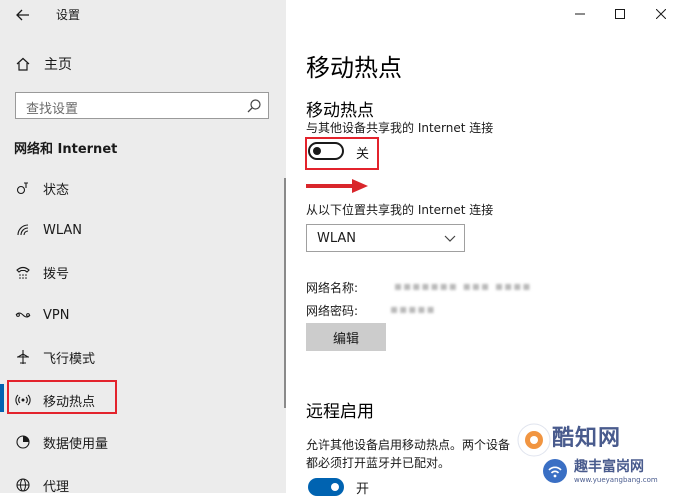  Describe the element at coordinates (139, 442) in the screenshot. I see `sidebar-item-data-usage: 数据使用量` at that location.